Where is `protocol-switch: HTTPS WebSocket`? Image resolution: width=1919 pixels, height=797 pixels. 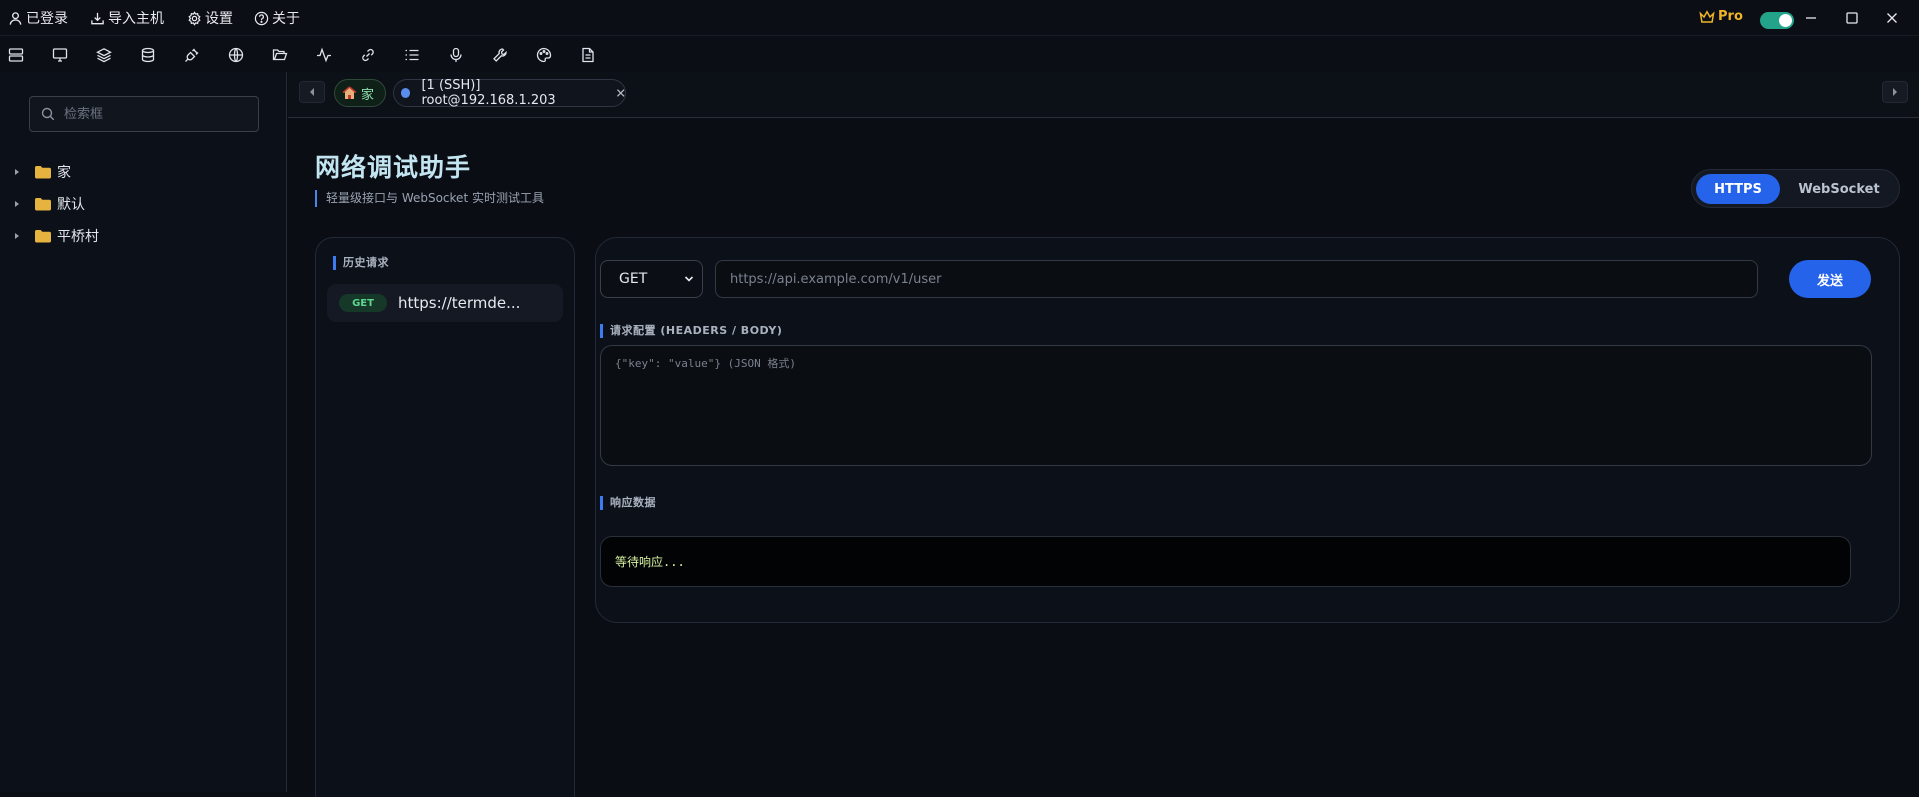 protocol-switch: HTTPS WebSocket is located at coordinates (1795, 188).